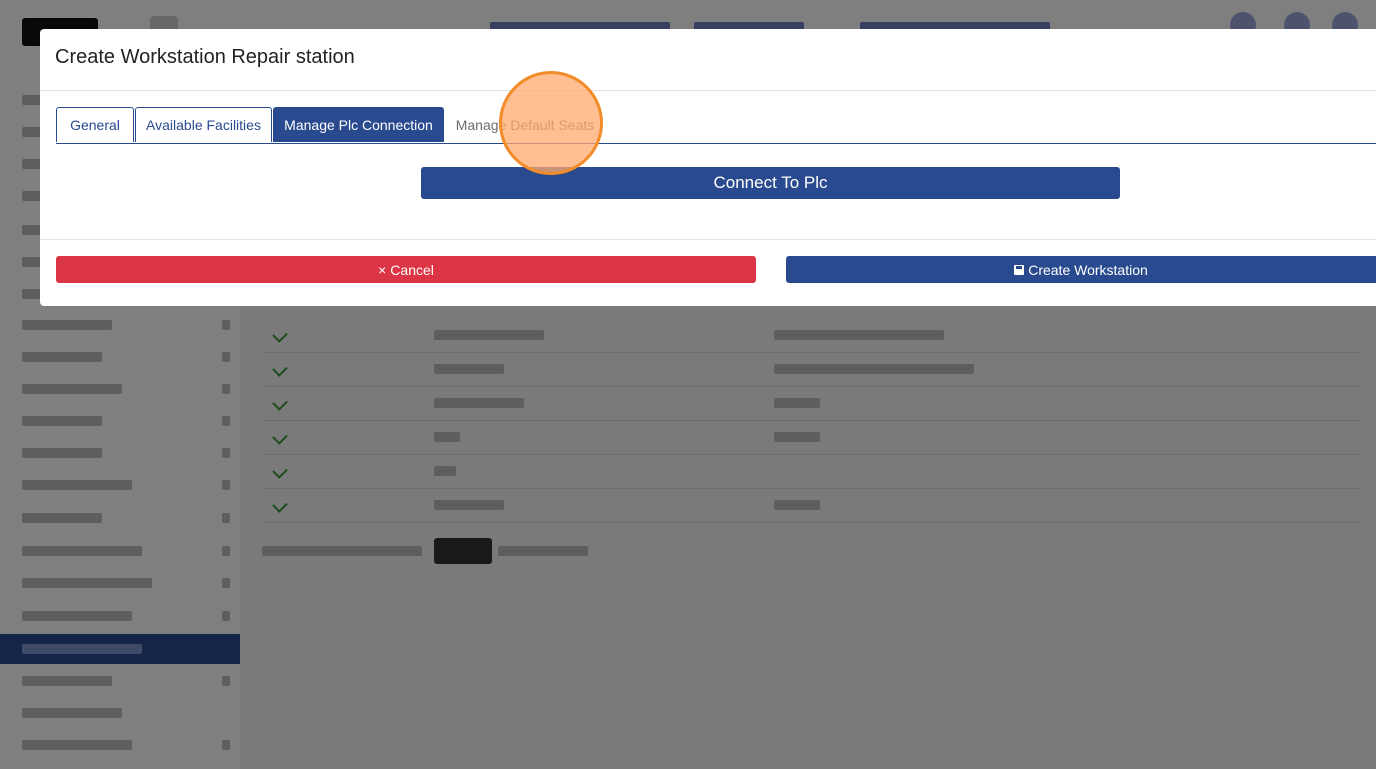  Describe the element at coordinates (203, 124) in the screenshot. I see `tab-available-facilities: Available Facilities` at that location.